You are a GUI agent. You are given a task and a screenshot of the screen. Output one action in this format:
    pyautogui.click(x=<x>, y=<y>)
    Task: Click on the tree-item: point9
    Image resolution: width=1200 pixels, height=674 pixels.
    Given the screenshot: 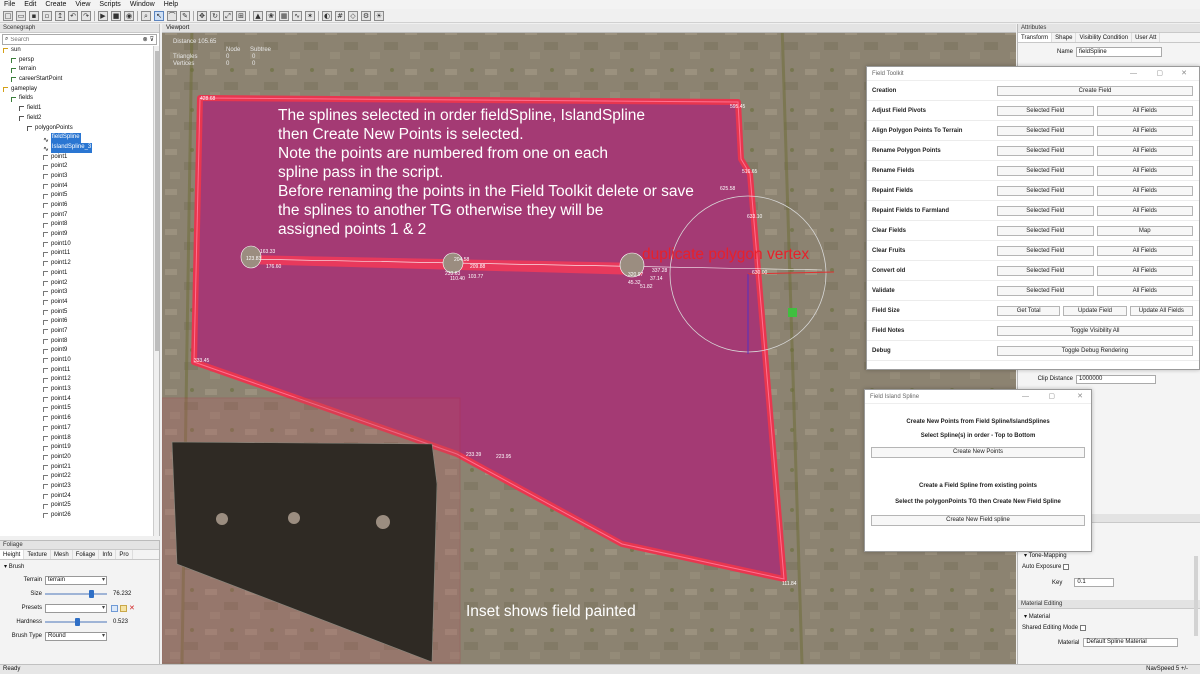 What is the action you would take?
    pyautogui.click(x=79, y=235)
    